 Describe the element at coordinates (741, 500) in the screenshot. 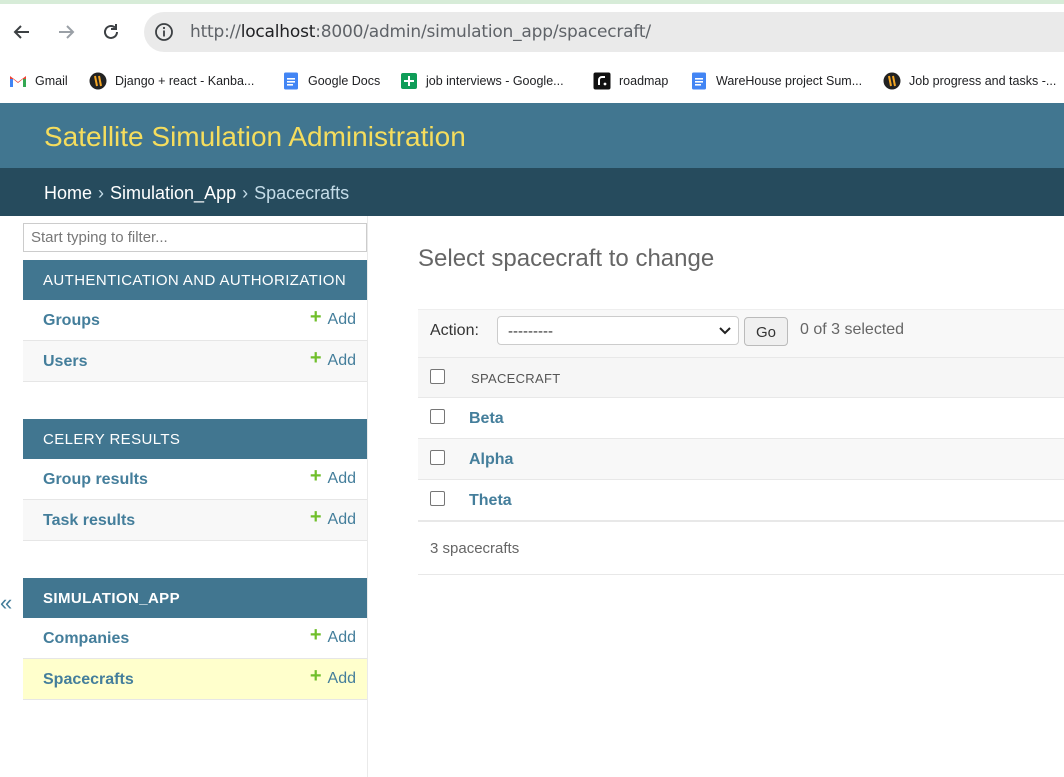

I see `table-row: Theta` at that location.